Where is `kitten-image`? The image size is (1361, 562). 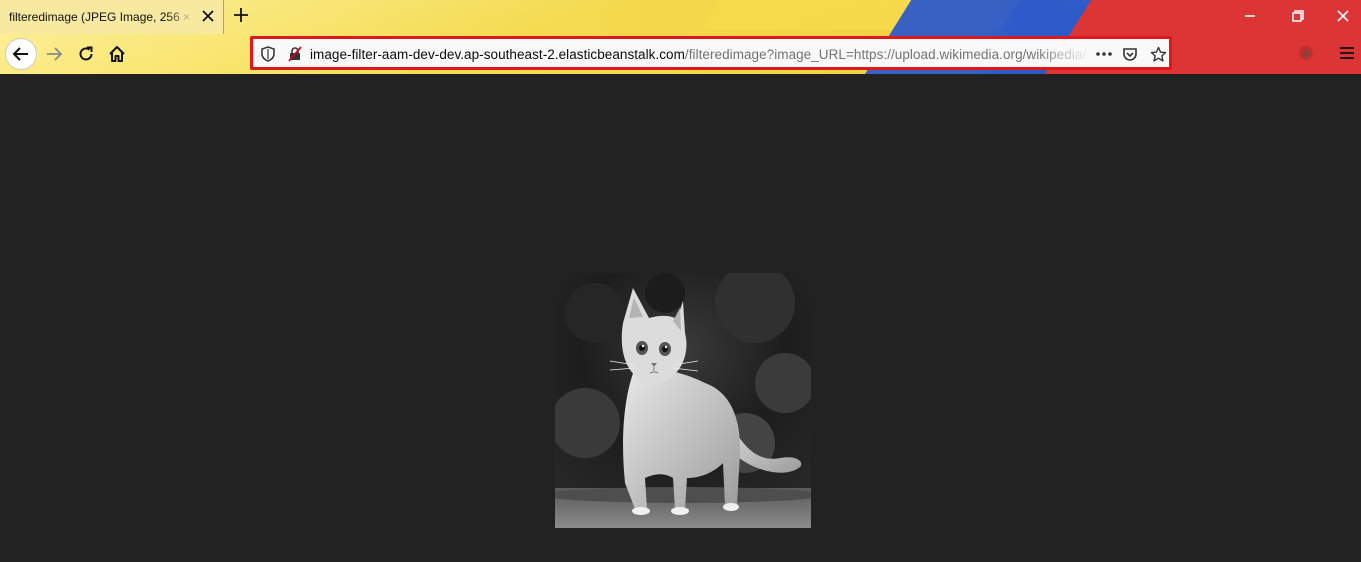 kitten-image is located at coordinates (683, 400).